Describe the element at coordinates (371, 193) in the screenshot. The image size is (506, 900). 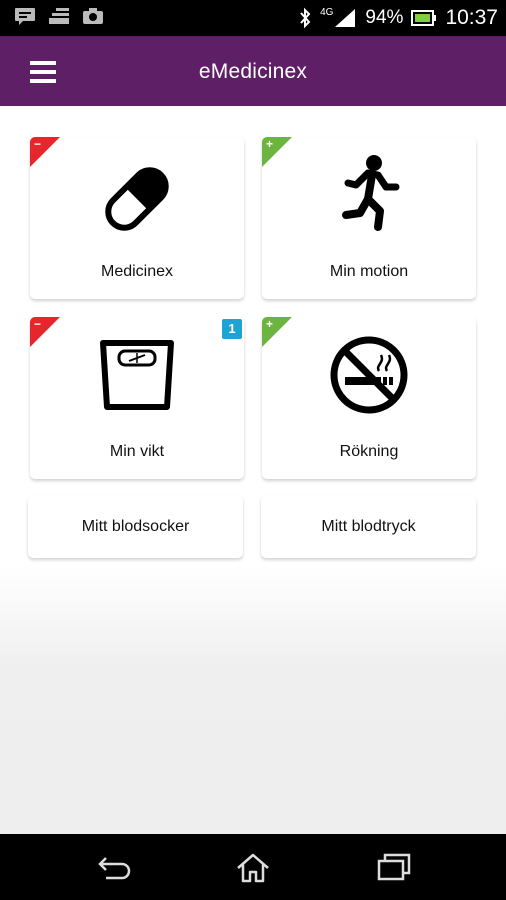
I see `running-person-icon` at that location.